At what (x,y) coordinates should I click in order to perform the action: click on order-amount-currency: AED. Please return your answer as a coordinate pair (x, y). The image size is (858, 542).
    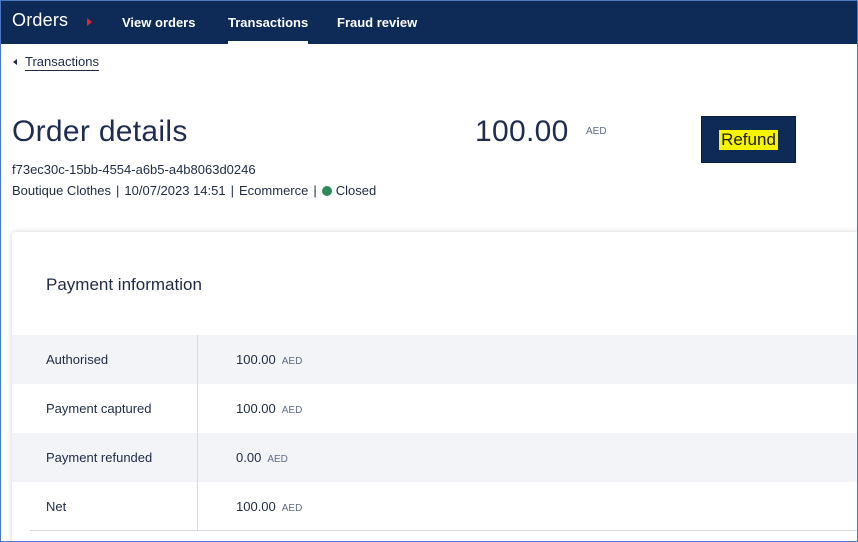
    Looking at the image, I should click on (596, 131).